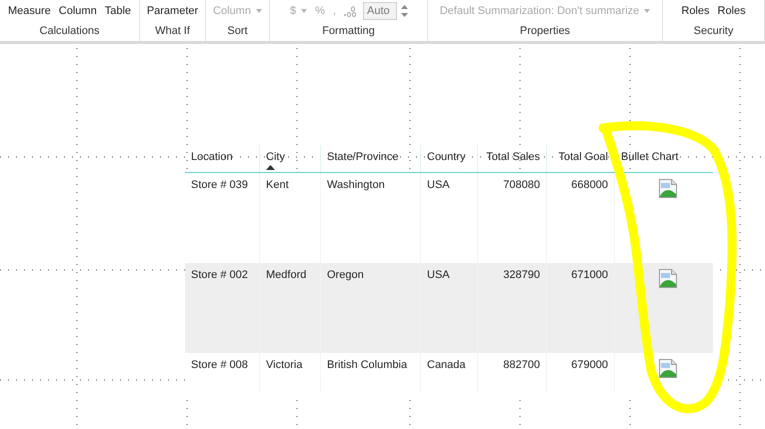 Image resolution: width=765 pixels, height=429 pixels. What do you see at coordinates (348, 31) in the screenshot?
I see `group-label: Formatting` at bounding box center [348, 31].